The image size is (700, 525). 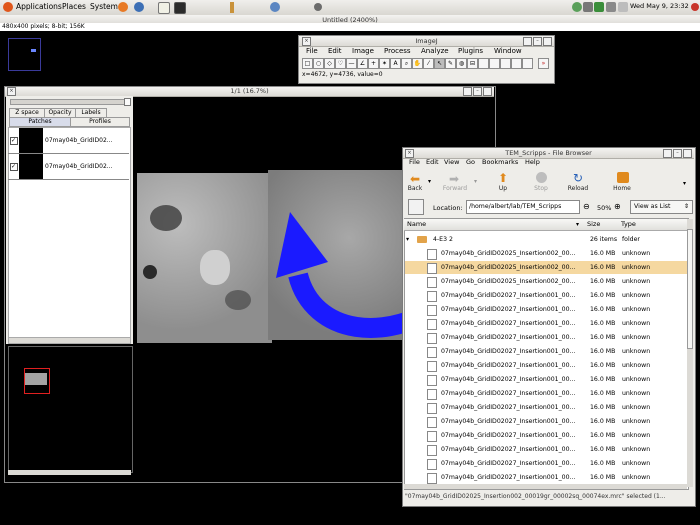 I want to click on volume-icon, so click(x=588, y=7).